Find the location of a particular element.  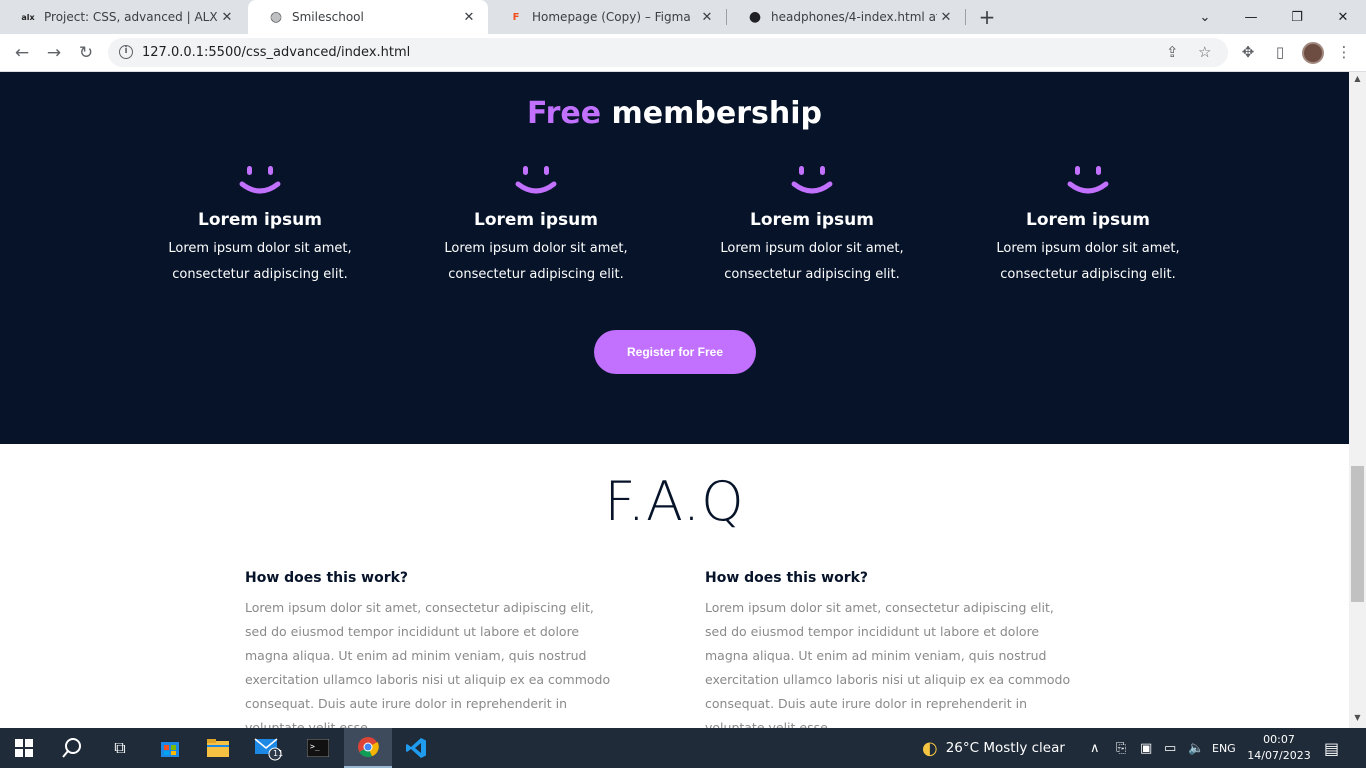

back-arrow-icon: ← is located at coordinates (22, 53).